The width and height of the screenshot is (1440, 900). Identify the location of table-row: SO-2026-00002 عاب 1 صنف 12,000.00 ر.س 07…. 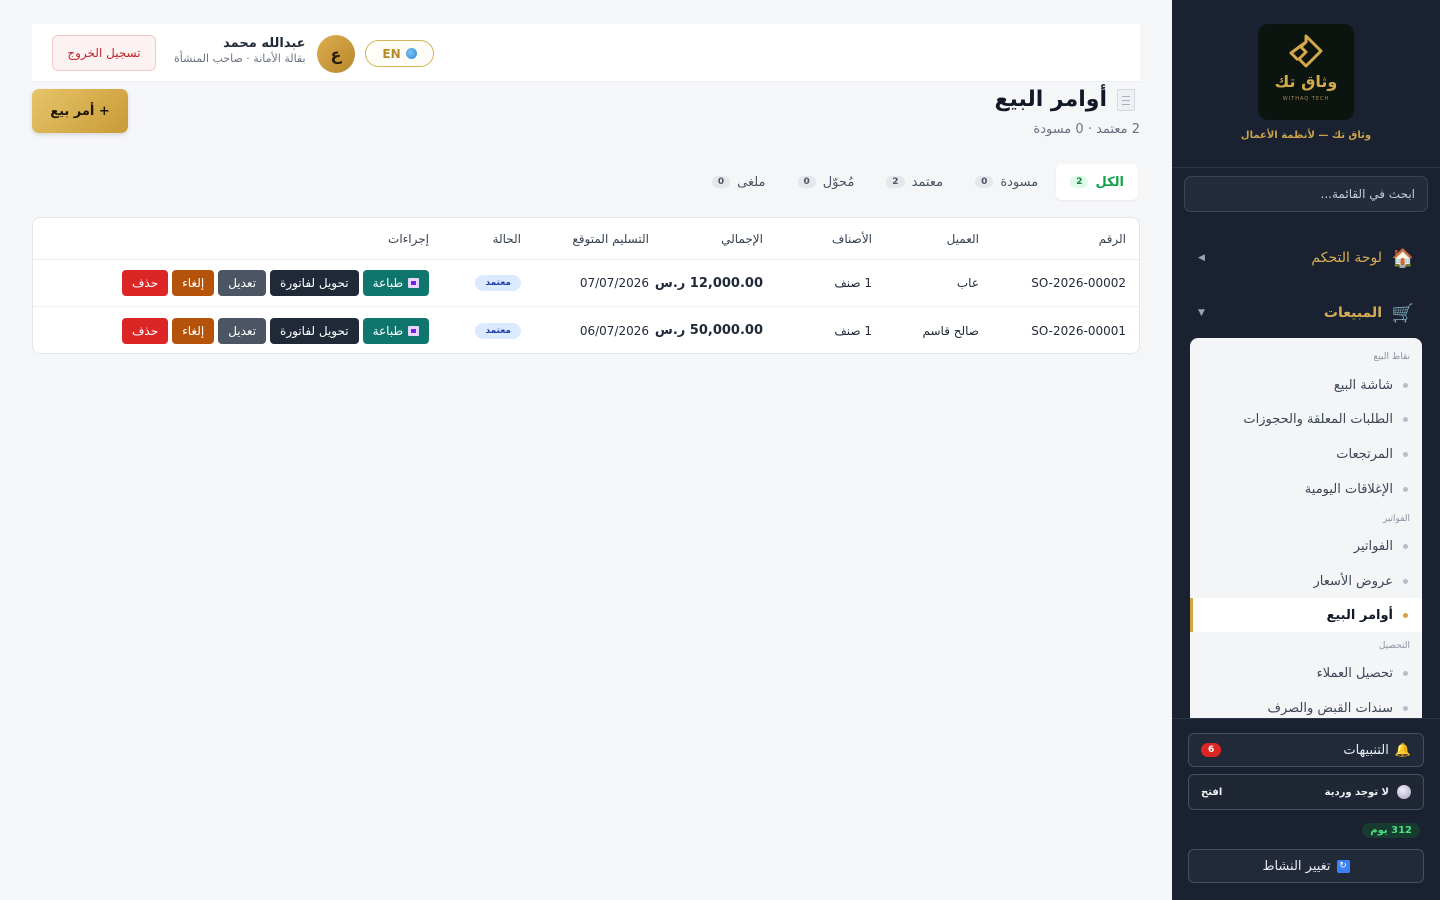
(586, 283).